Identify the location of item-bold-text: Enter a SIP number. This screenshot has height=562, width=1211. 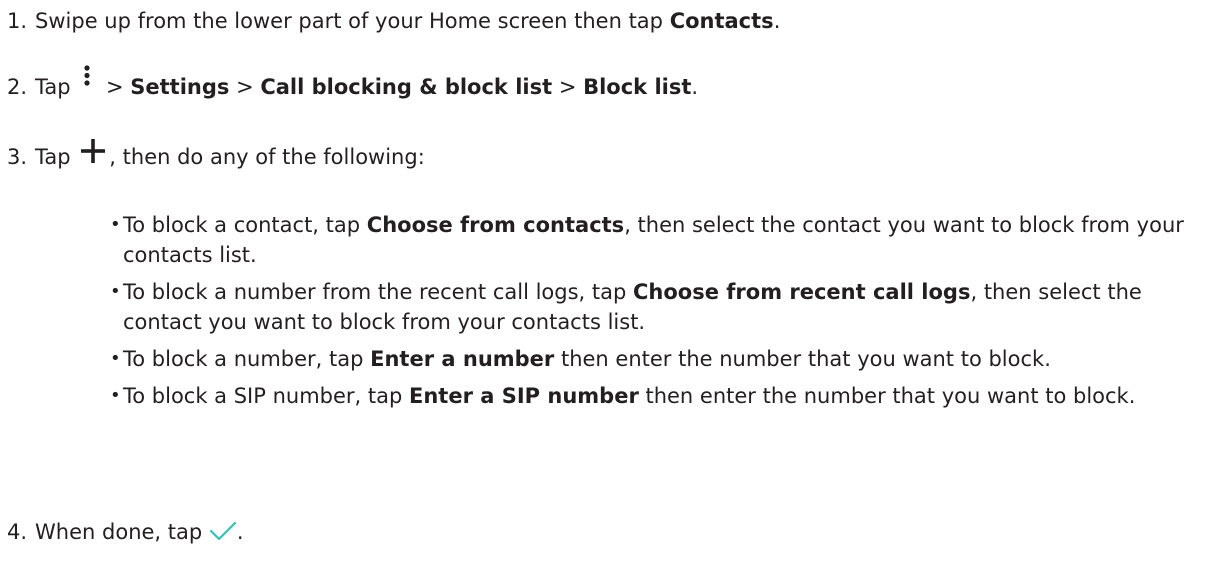
(524, 396).